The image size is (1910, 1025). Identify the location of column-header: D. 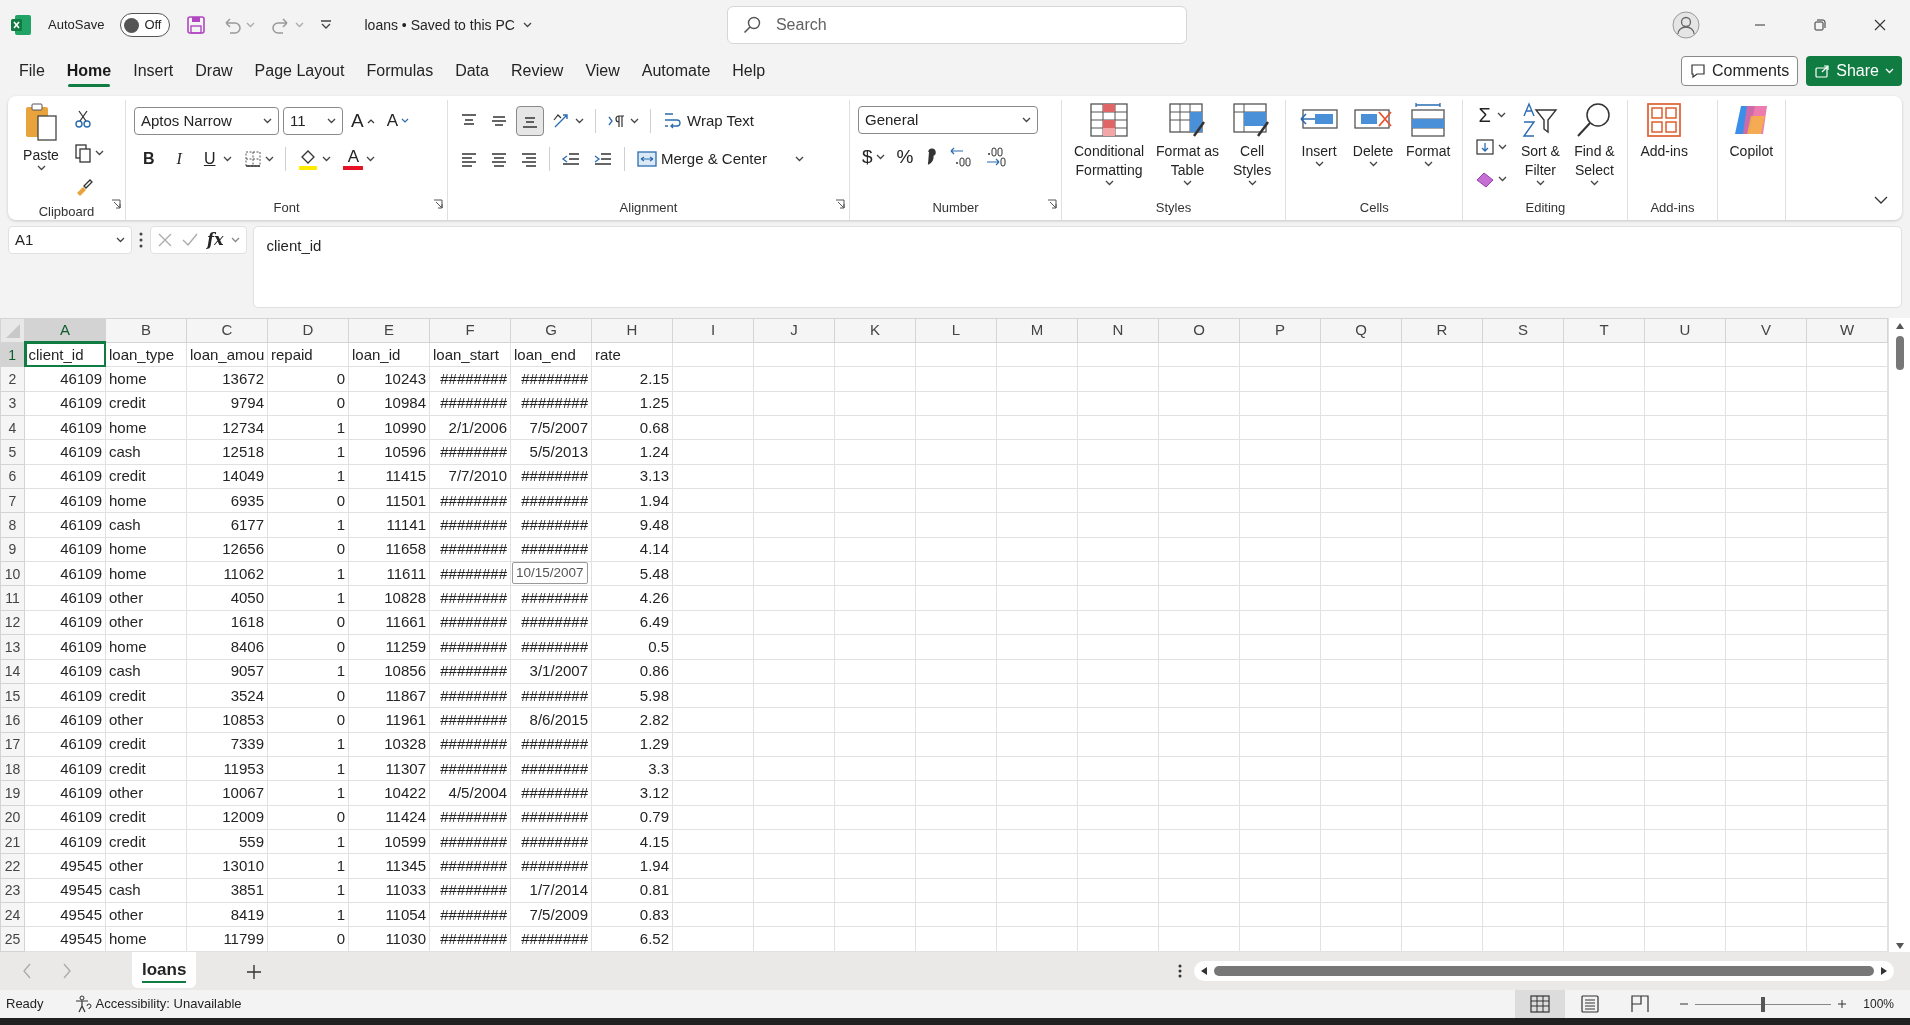
(308, 330).